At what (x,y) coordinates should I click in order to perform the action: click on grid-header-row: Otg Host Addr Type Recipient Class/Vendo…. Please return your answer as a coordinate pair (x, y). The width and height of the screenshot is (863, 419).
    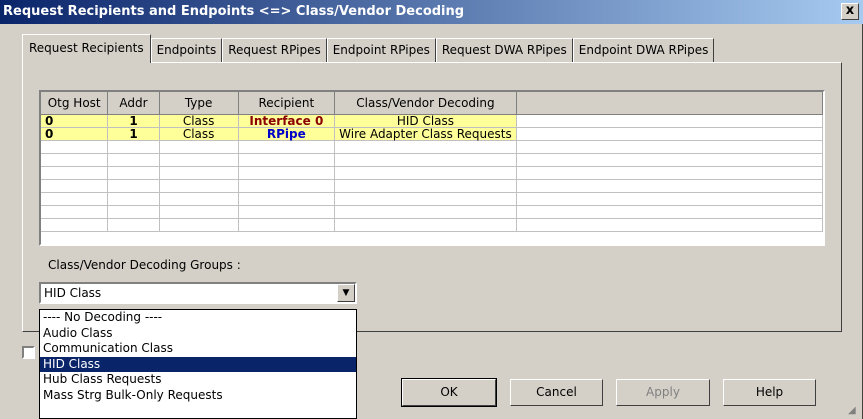
    Looking at the image, I should click on (432, 103).